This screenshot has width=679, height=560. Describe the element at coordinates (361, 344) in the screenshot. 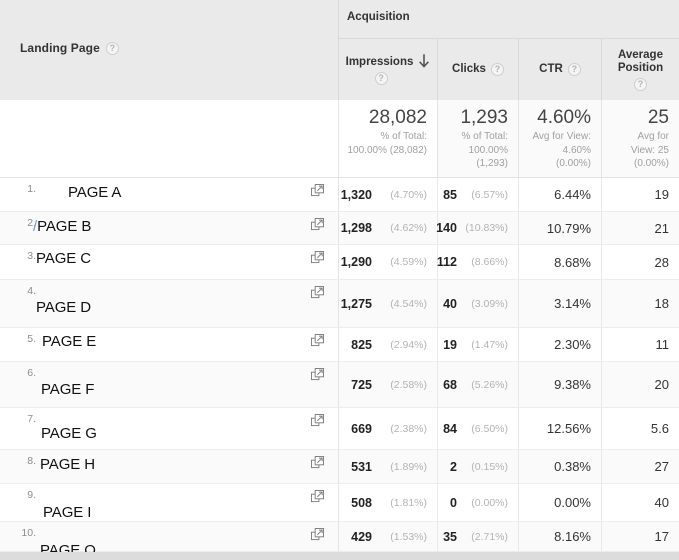

I see `impressions-value: 825` at that location.